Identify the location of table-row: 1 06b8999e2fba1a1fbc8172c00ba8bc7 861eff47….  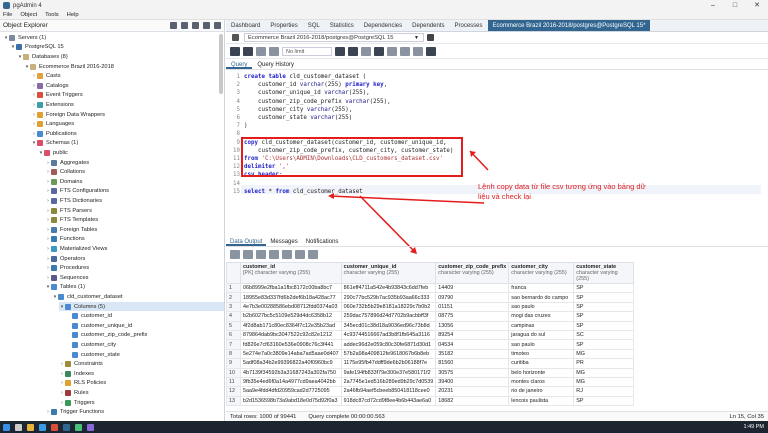
(430, 288).